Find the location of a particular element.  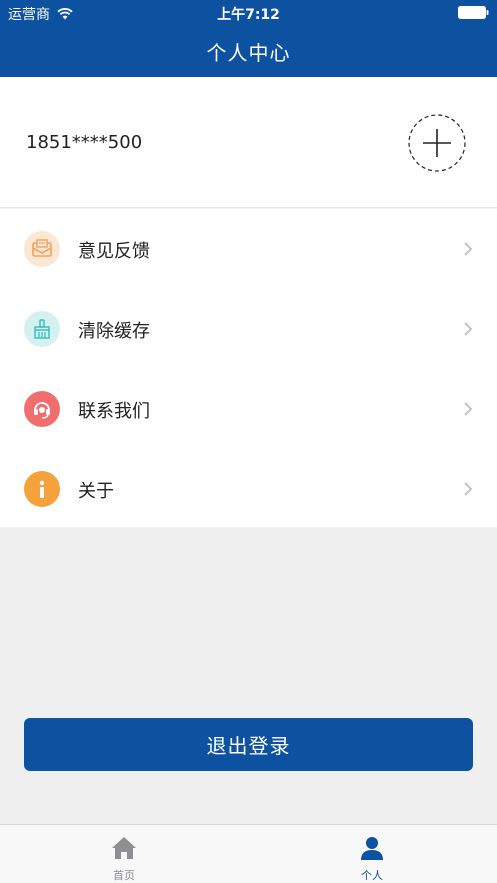

tab-bar: 首页 个人 is located at coordinates (248, 853).